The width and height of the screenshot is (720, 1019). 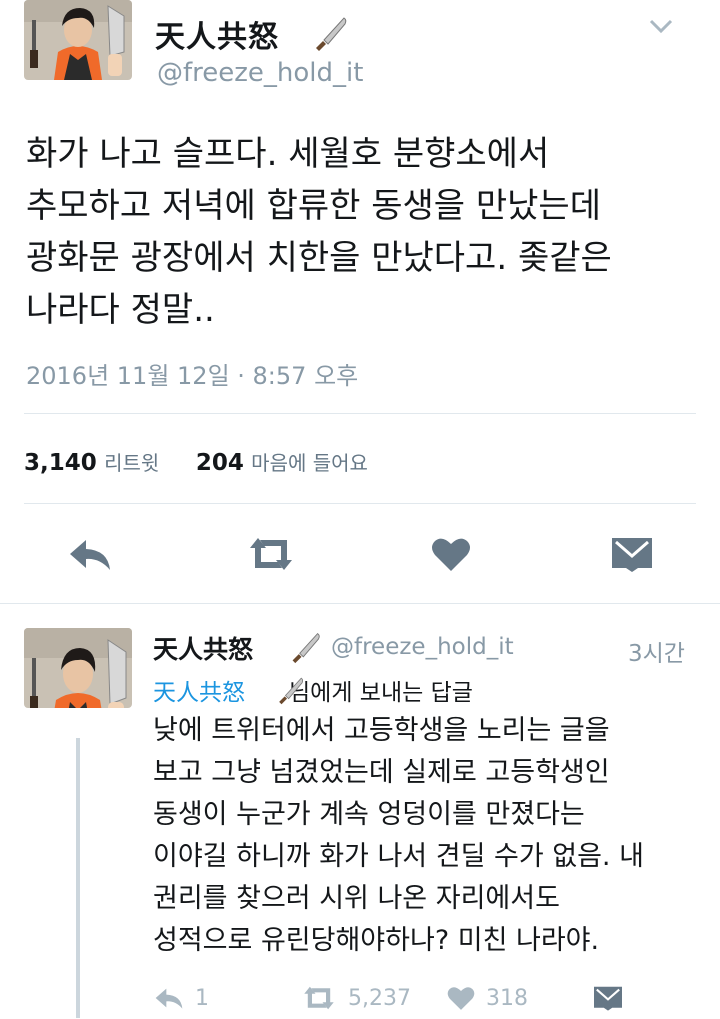 I want to click on reply-to-name: 天人共怒, so click(x=199, y=693).